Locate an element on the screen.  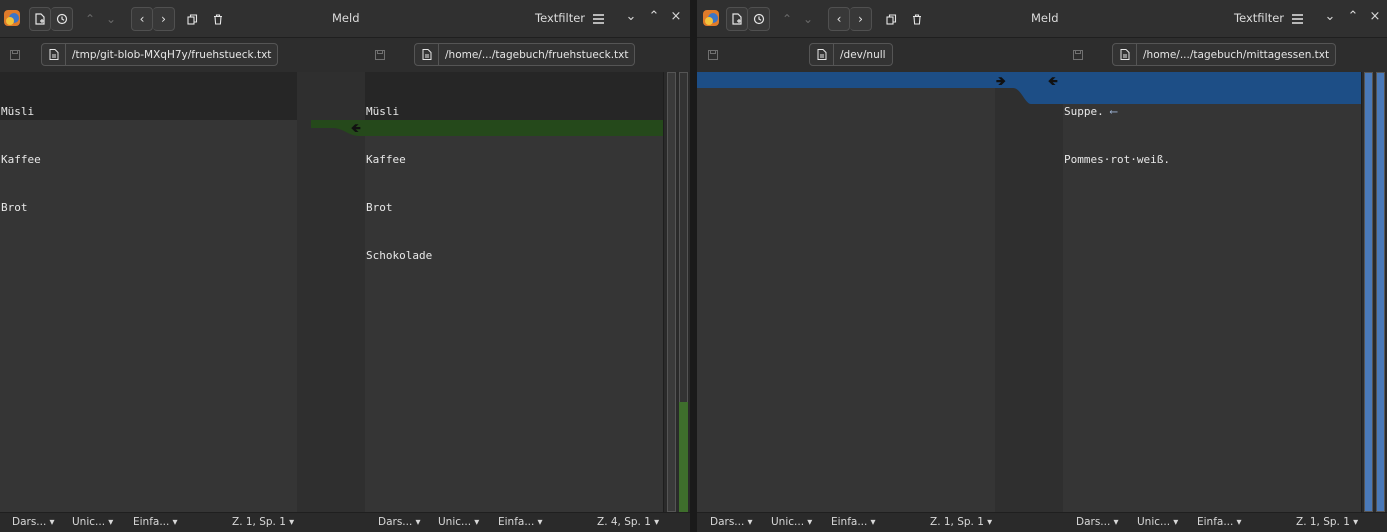
left-file-path: /tmp/git-blob-MXqH7y/fruehstueck.txt is located at coordinates (160, 54).